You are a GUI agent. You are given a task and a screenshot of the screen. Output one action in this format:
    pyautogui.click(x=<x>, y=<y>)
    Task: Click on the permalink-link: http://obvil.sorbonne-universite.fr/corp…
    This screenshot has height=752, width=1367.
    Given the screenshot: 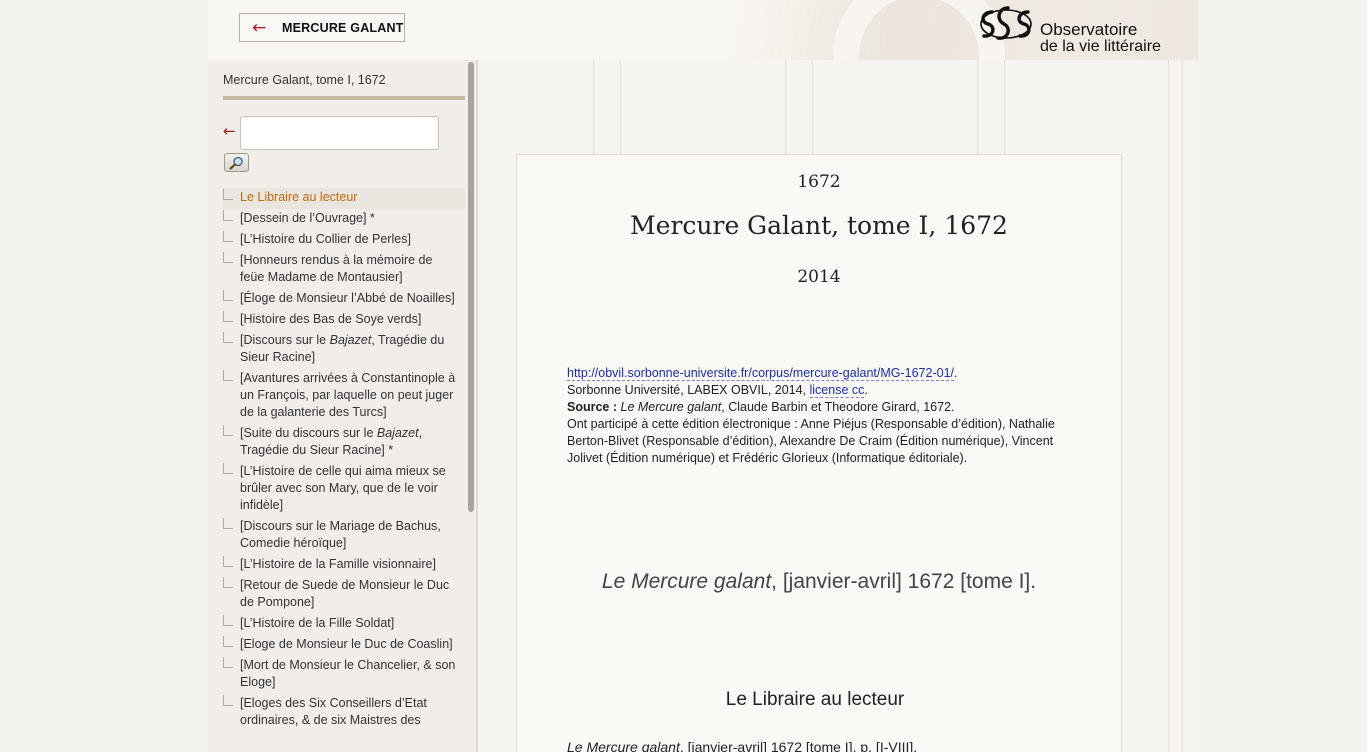 What is the action you would take?
    pyautogui.click(x=760, y=373)
    